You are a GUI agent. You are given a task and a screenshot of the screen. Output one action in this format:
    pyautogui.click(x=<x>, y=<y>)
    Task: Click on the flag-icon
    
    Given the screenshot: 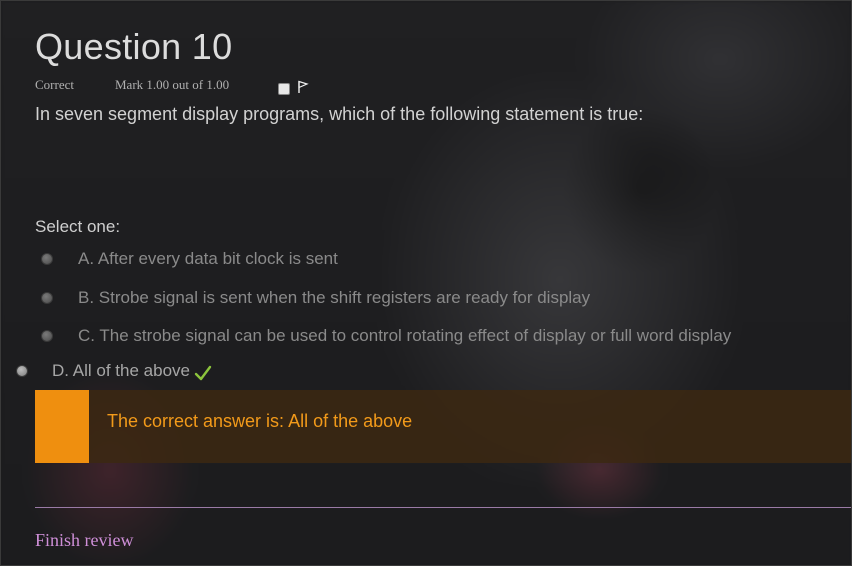 What is the action you would take?
    pyautogui.click(x=303, y=87)
    